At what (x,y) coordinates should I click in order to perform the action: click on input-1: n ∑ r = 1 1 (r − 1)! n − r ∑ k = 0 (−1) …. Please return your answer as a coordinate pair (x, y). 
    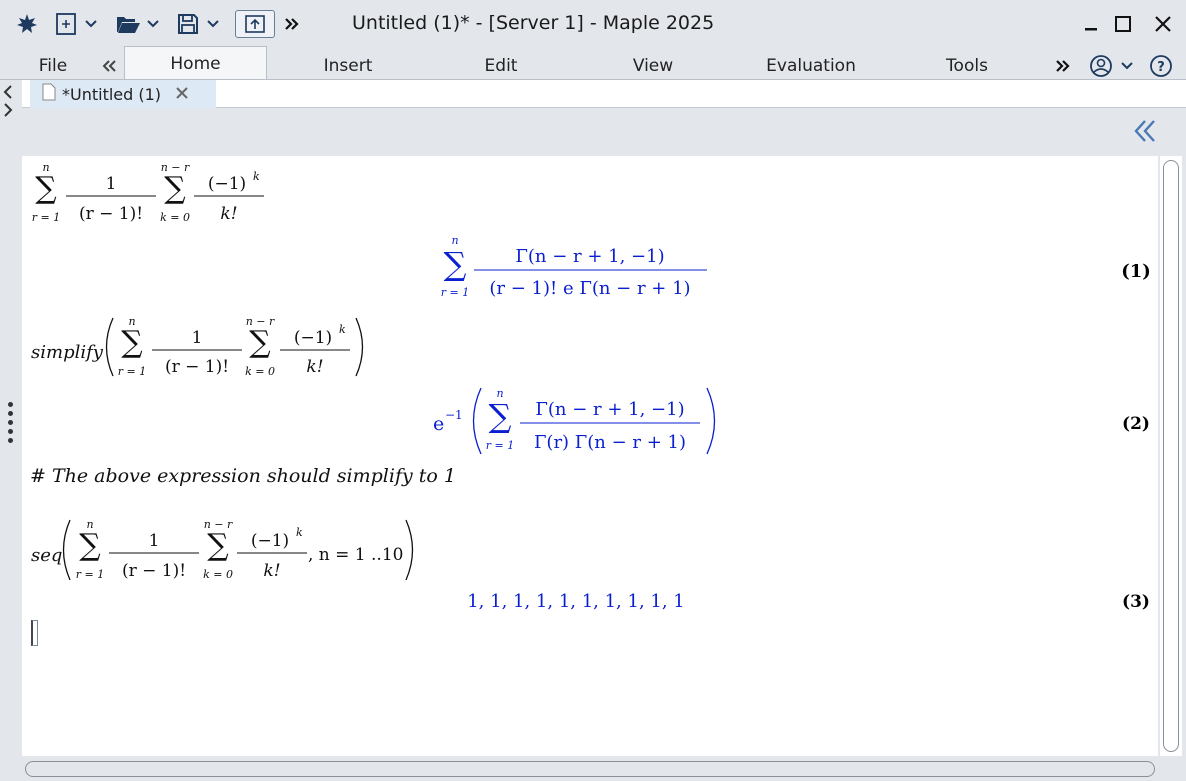
    Looking at the image, I should click on (148, 192).